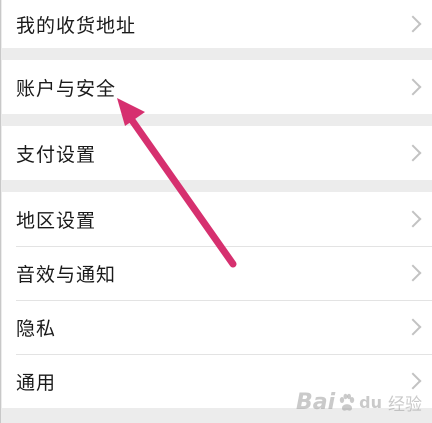  I want to click on settings-item-label: 通用, so click(36, 382).